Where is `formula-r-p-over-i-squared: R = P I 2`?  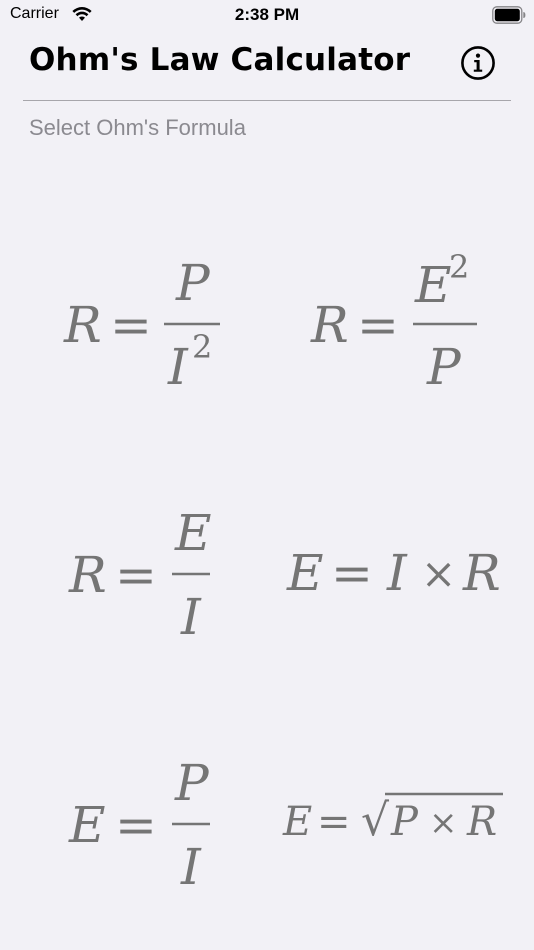 formula-r-p-over-i-squared: R = P I 2 is located at coordinates (145, 323).